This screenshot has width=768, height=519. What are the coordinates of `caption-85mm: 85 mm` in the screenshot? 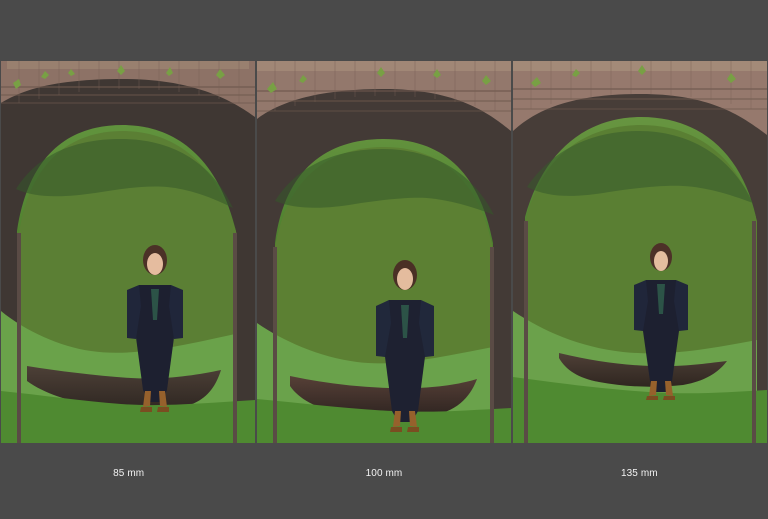 It's located at (129, 473).